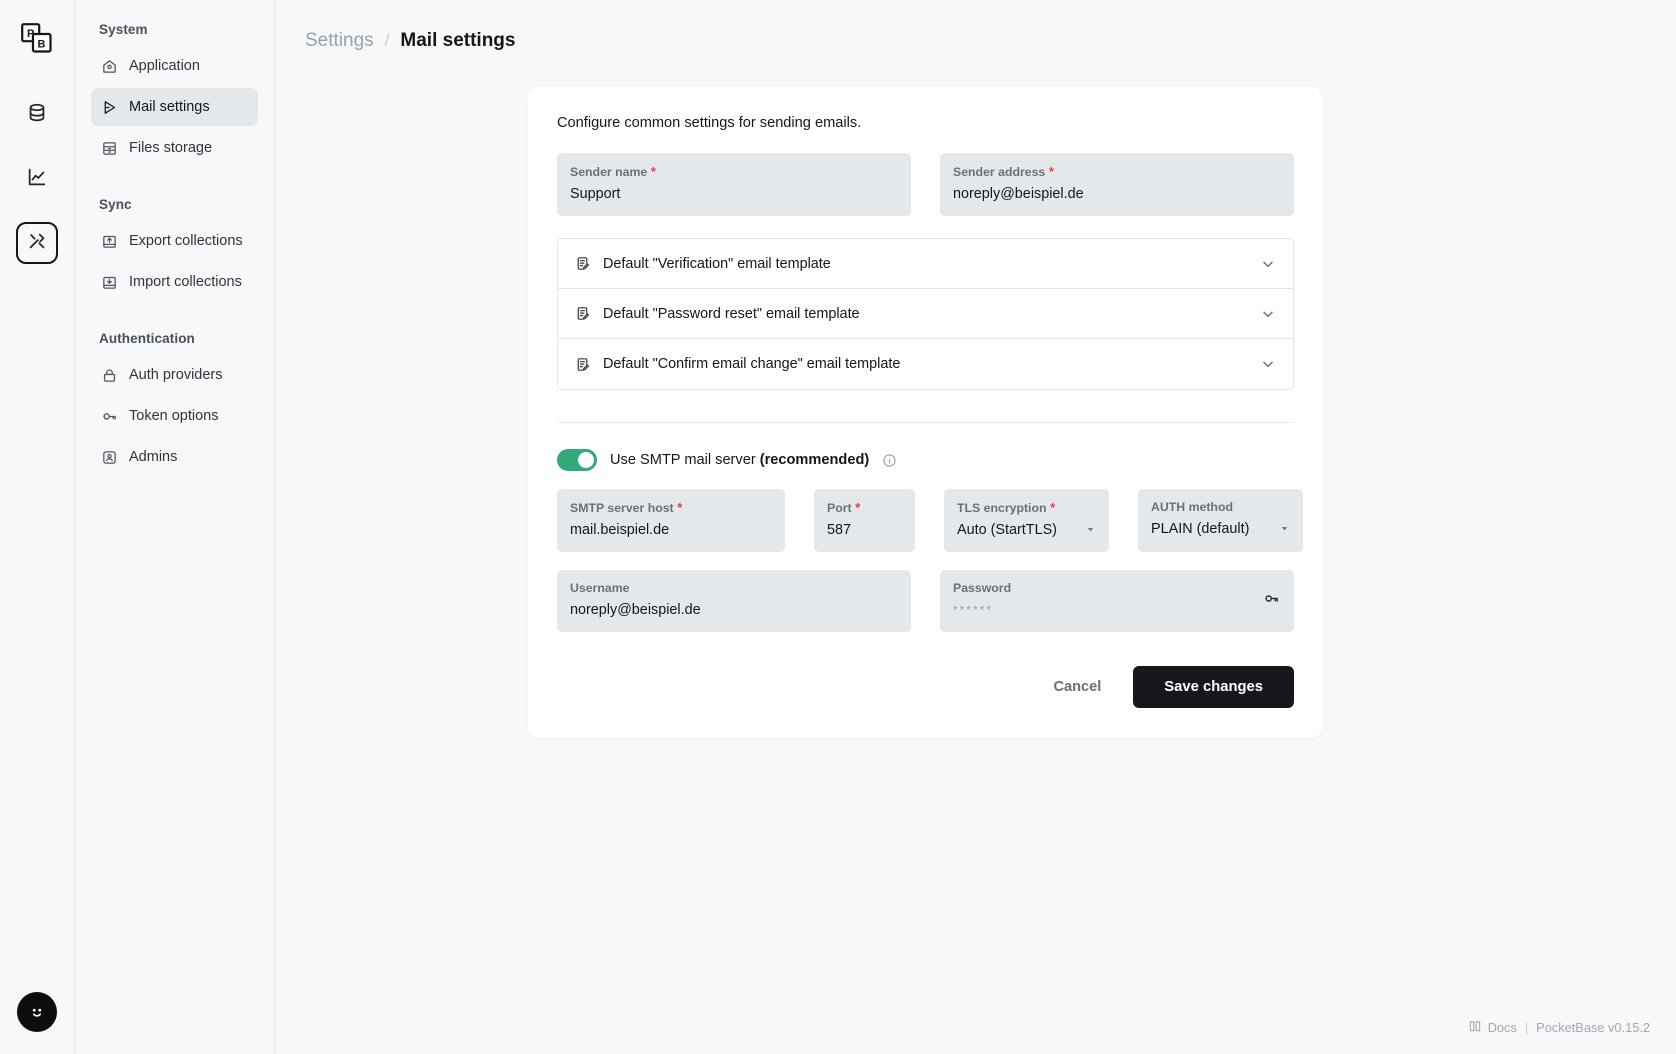 The image size is (1676, 1054). What do you see at coordinates (1007, 530) in the screenshot?
I see `tls-encryption-value: Auto (StartTLS)` at bounding box center [1007, 530].